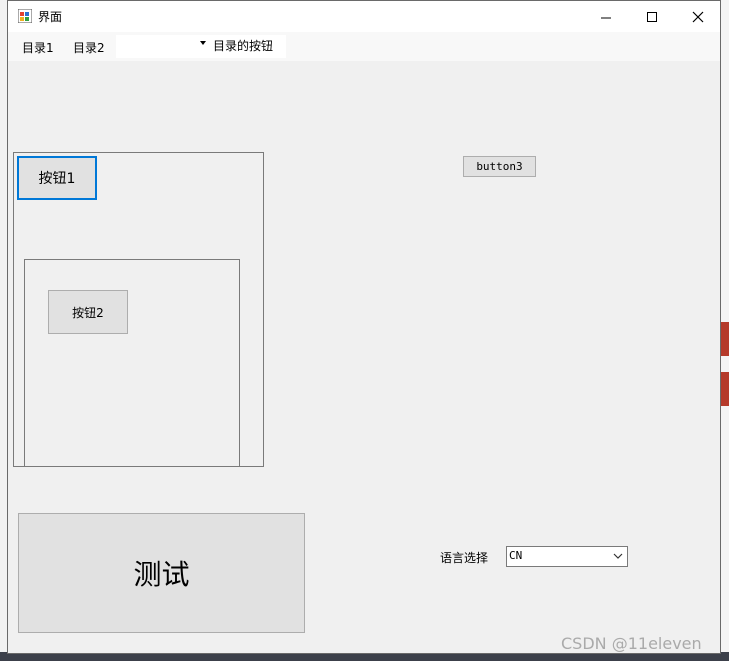  I want to click on maximize-button, so click(652, 16).